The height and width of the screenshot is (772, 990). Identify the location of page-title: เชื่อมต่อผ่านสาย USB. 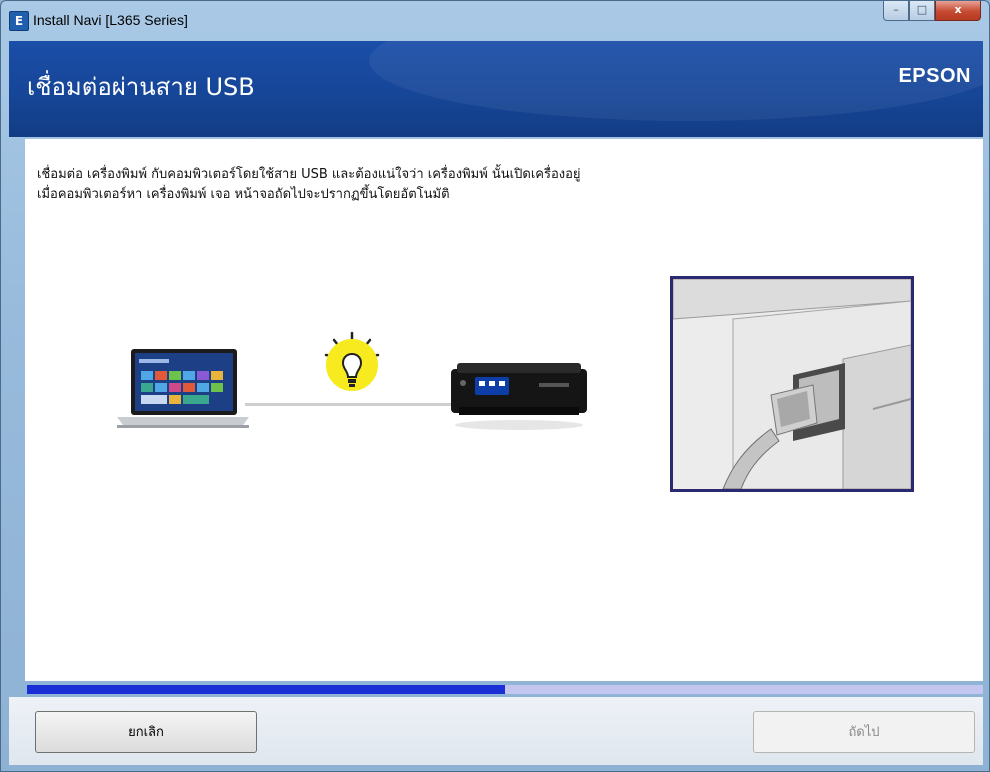
(141, 87).